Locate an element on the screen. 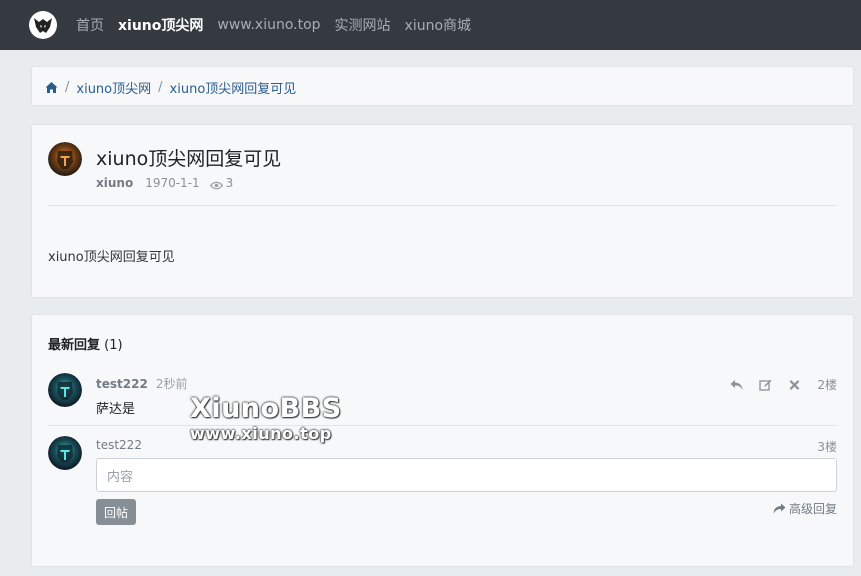 The height and width of the screenshot is (576, 861). top-navbar: 首页 xiuno顶尖网 www.xiuno.top 实测网站 xiuno商城 is located at coordinates (430, 25).